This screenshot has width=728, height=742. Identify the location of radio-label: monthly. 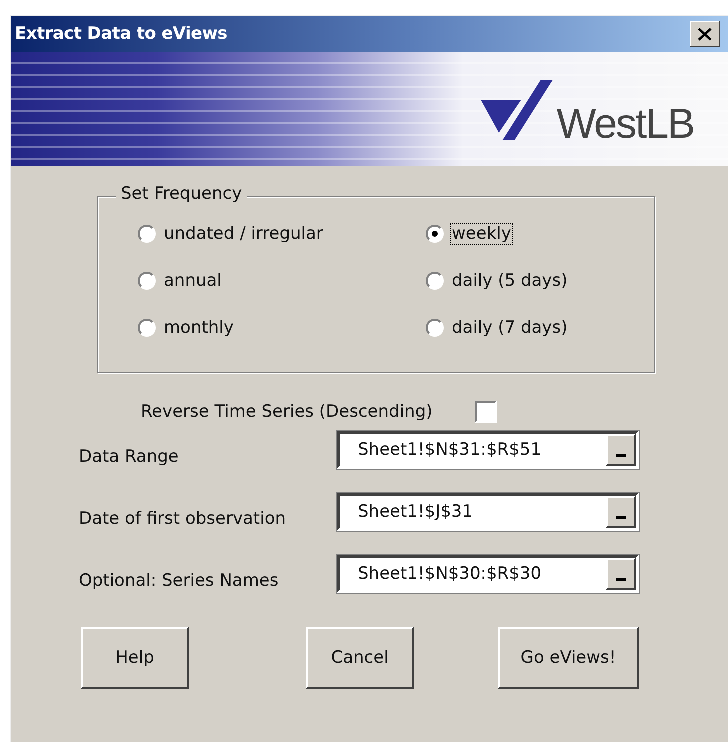
(199, 328).